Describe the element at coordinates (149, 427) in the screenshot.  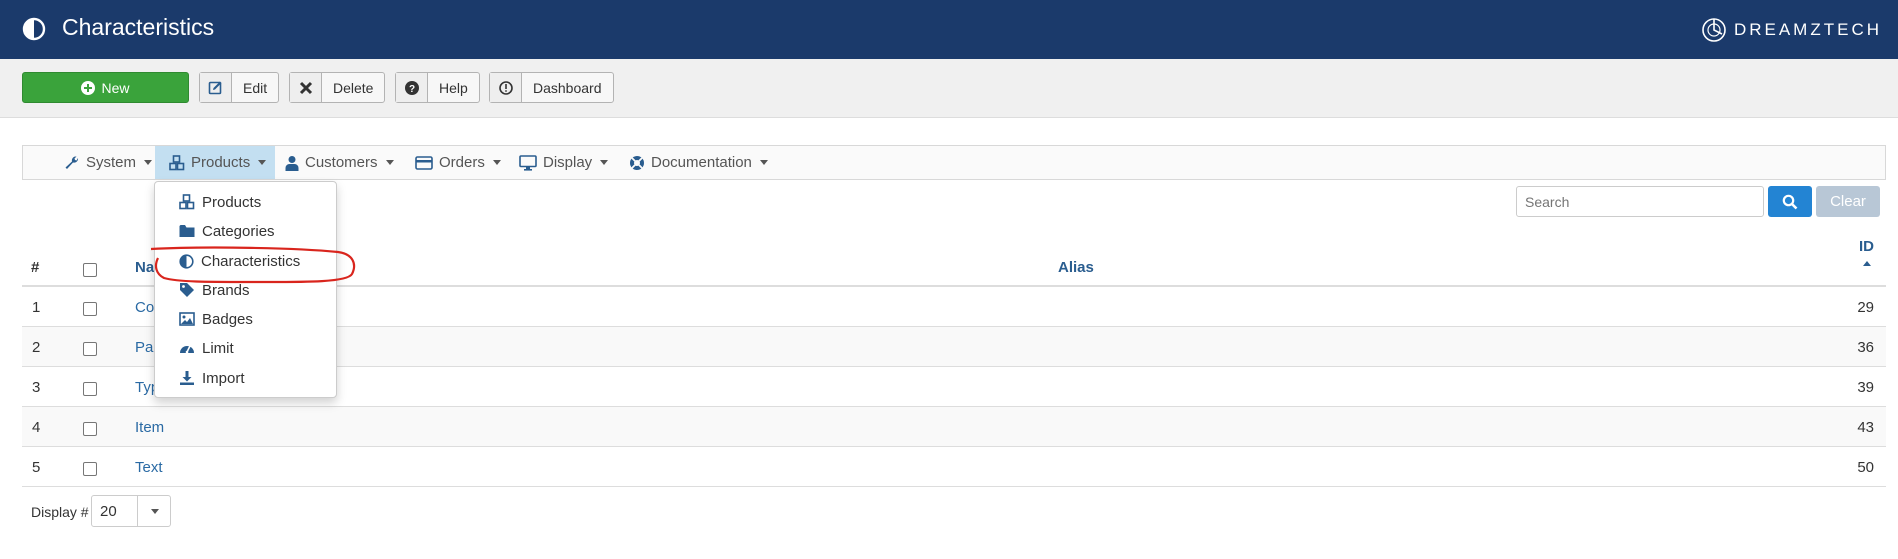
I see `row-name-link: Item` at that location.